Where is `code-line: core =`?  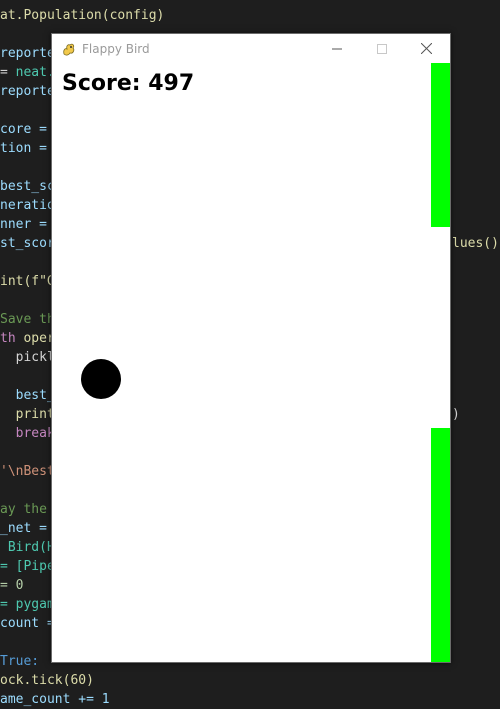
code-line: core = is located at coordinates (23, 129).